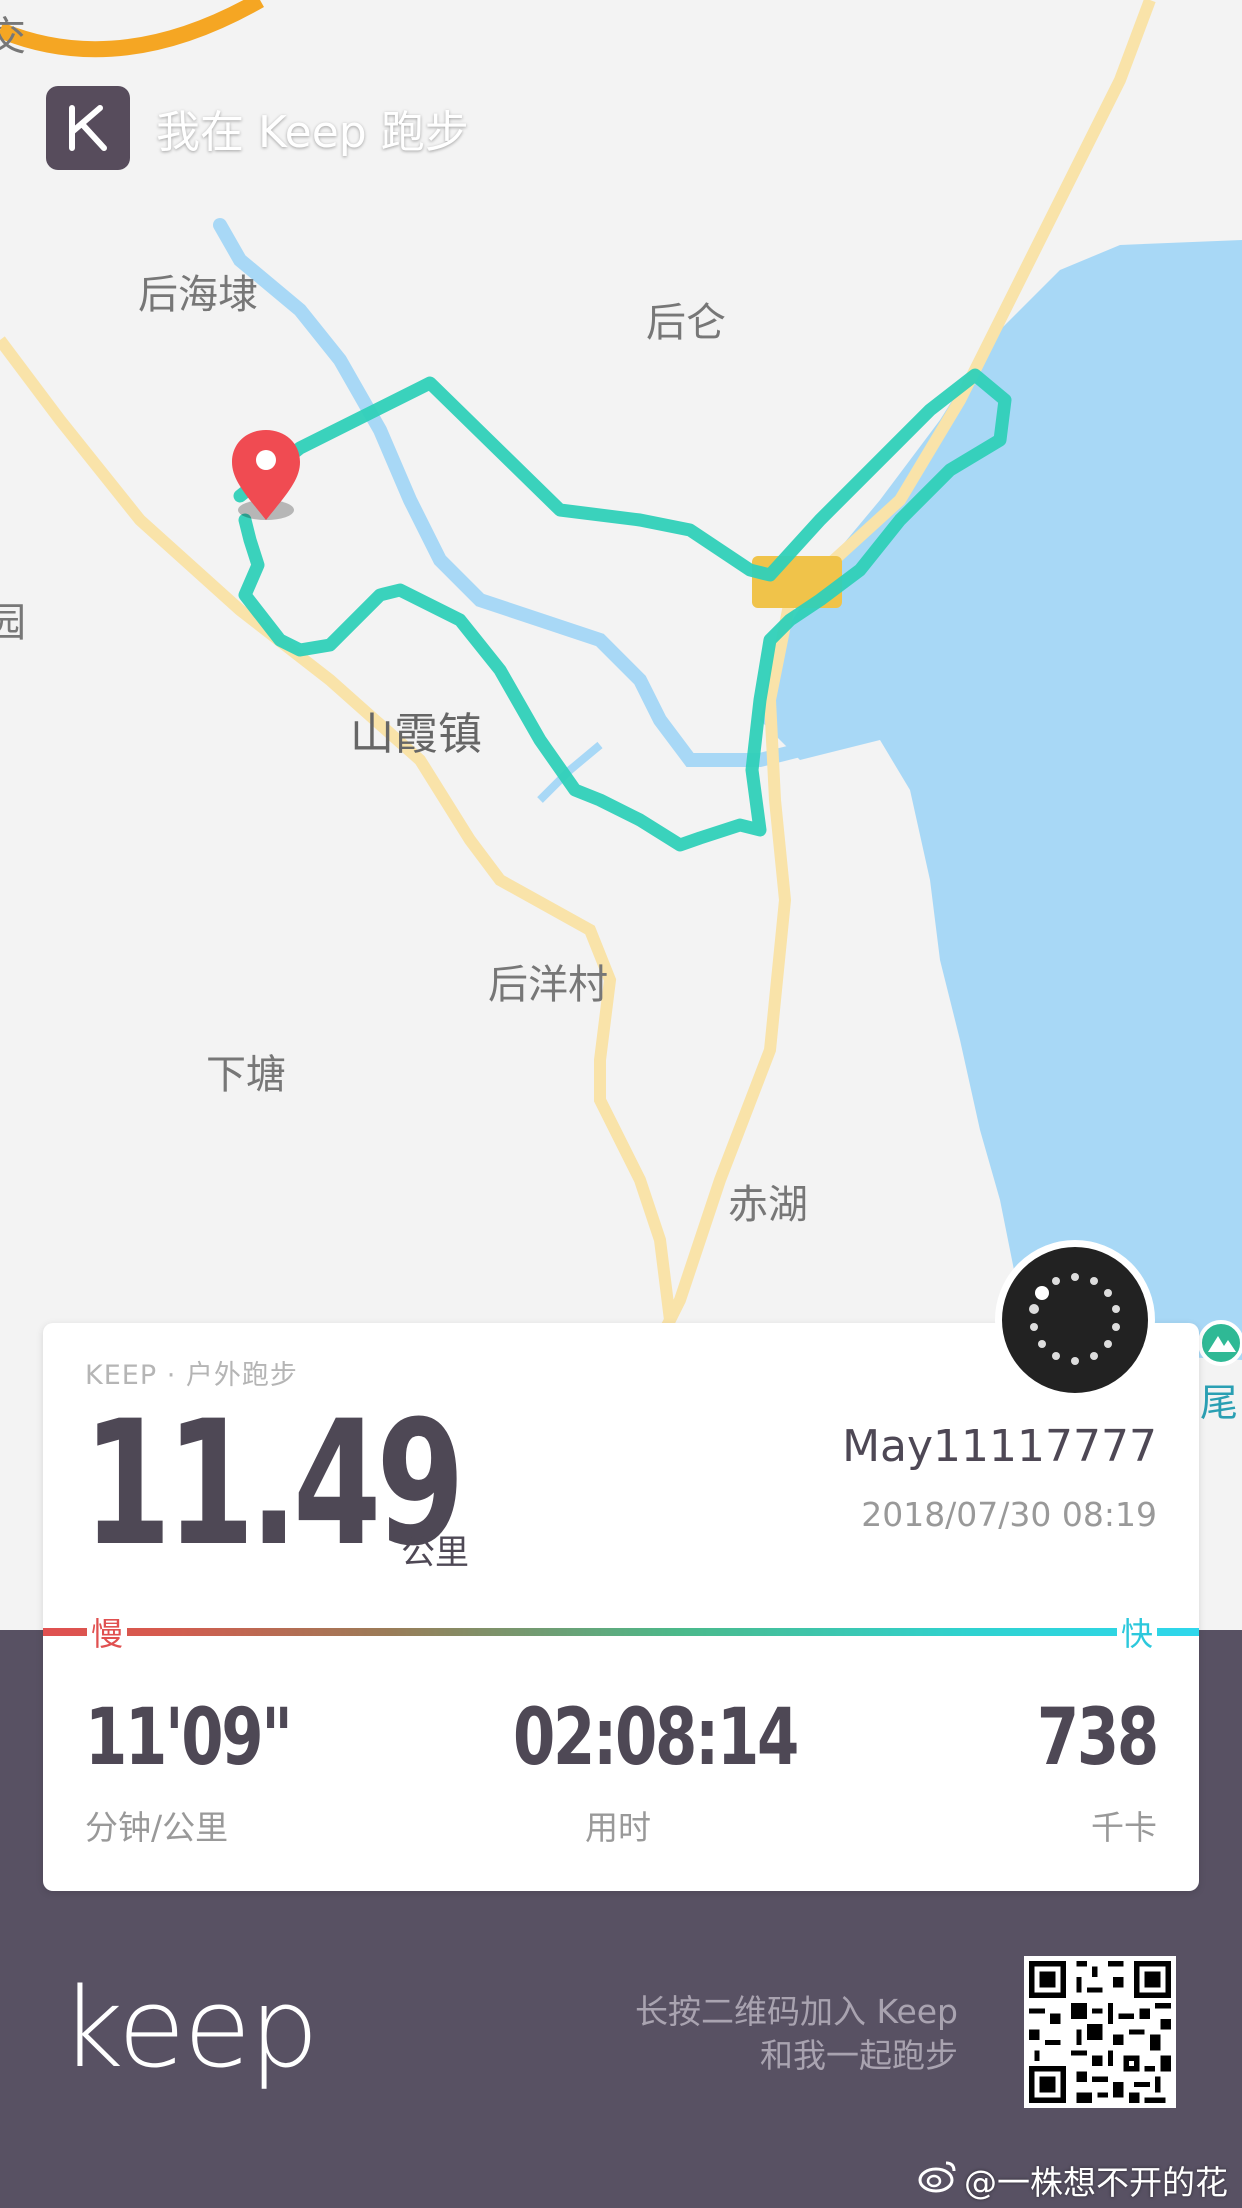 This screenshot has width=1242, height=2208. Describe the element at coordinates (1009, 1514) in the screenshot. I see `run-datetime: 2018/07/30 08:19` at that location.